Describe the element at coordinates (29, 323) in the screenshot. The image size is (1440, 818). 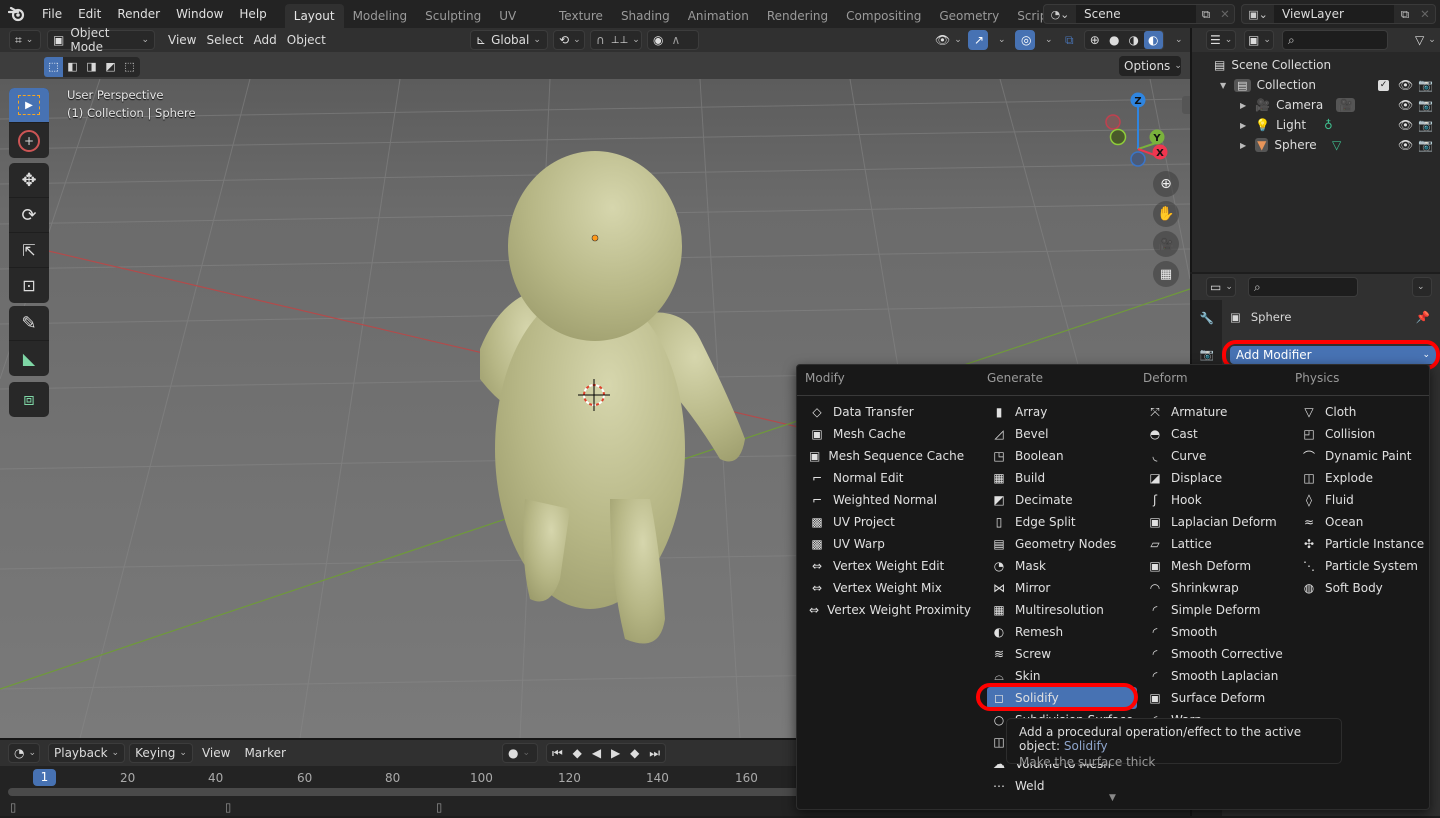
I see `annotate-tool: ✎` at that location.